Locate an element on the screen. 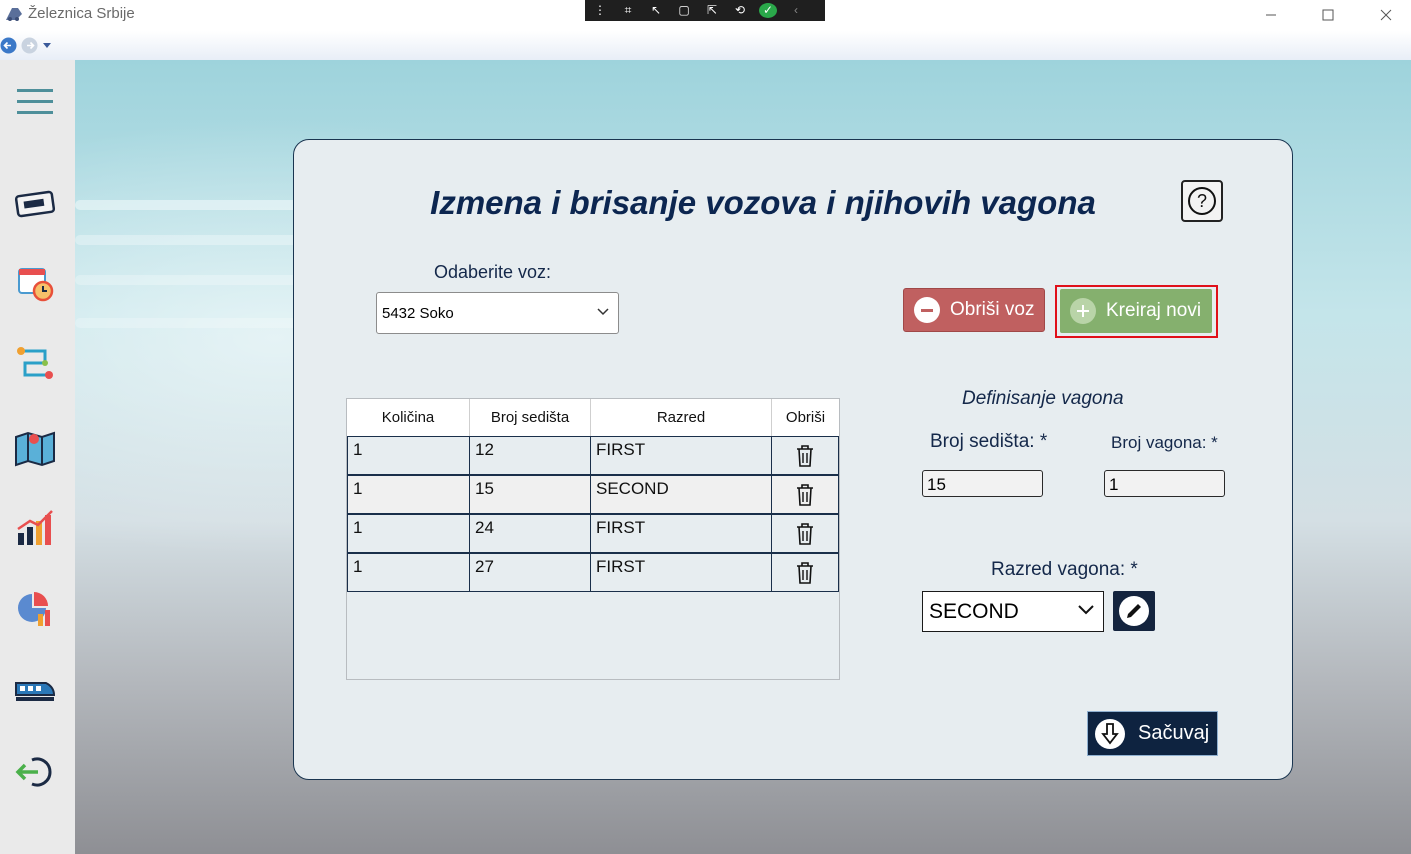  pie-chart-icon is located at coordinates (34, 609).